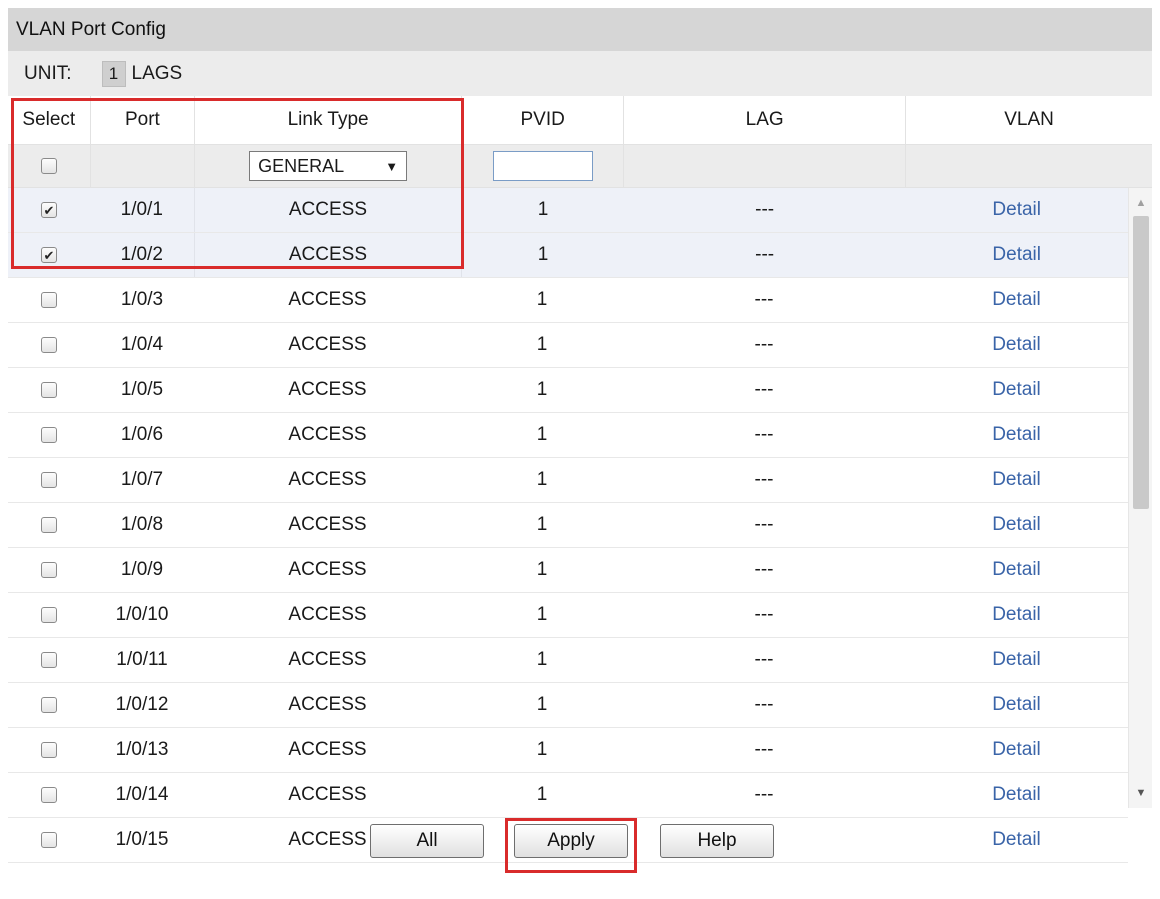  I want to click on filter-lag-cell, so click(765, 166).